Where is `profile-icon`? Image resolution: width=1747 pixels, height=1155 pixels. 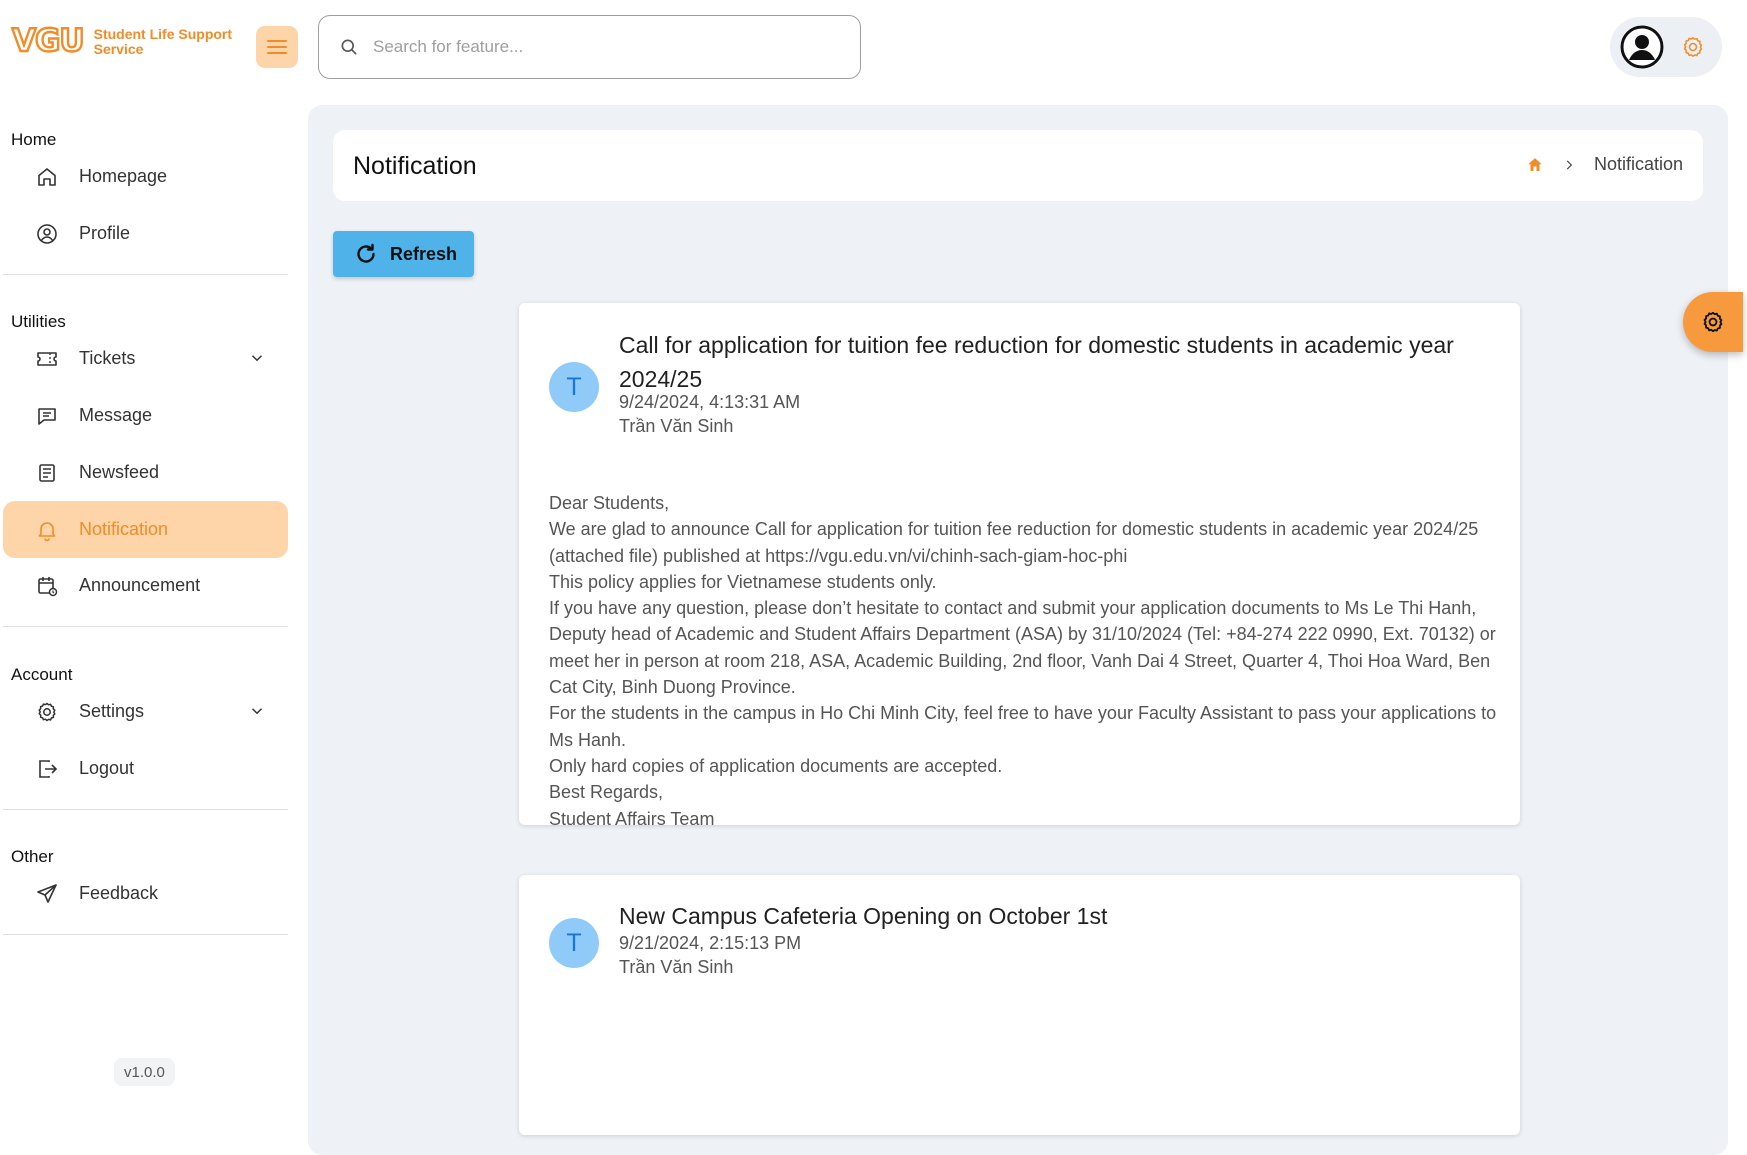 profile-icon is located at coordinates (47, 234).